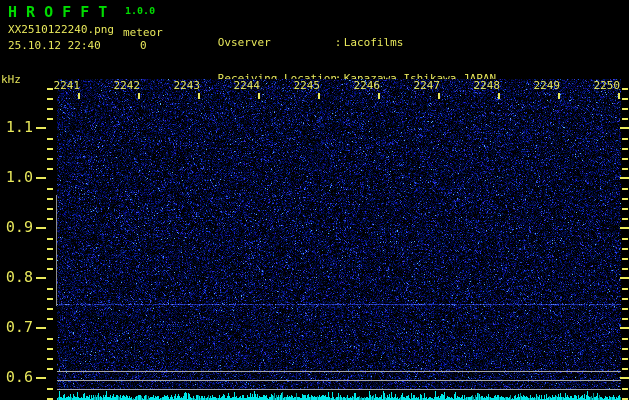  What do you see at coordinates (367, 85) in the screenshot?
I see `time-tick-label: 2246` at bounding box center [367, 85].